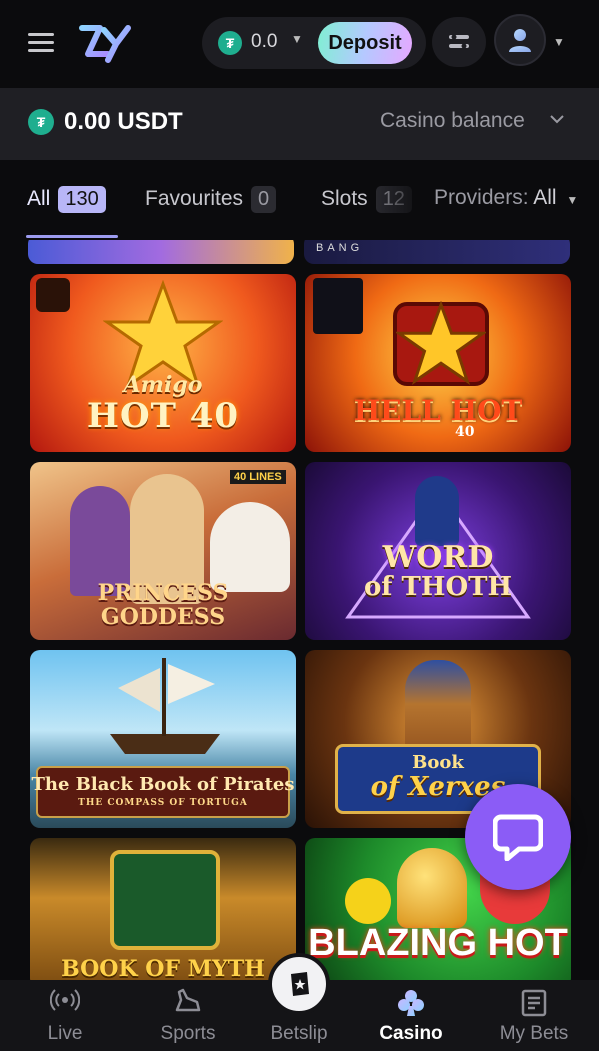 The height and width of the screenshot is (1051, 599). I want to click on game-tile: BANG, so click(437, 252).